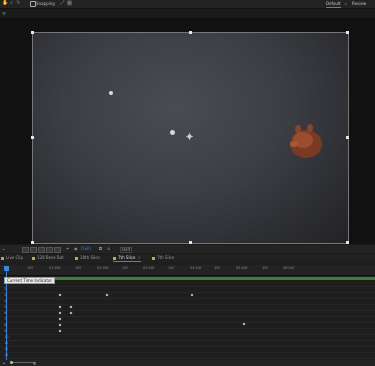 The image size is (375, 366). I want to click on region-icon, so click(49, 250).